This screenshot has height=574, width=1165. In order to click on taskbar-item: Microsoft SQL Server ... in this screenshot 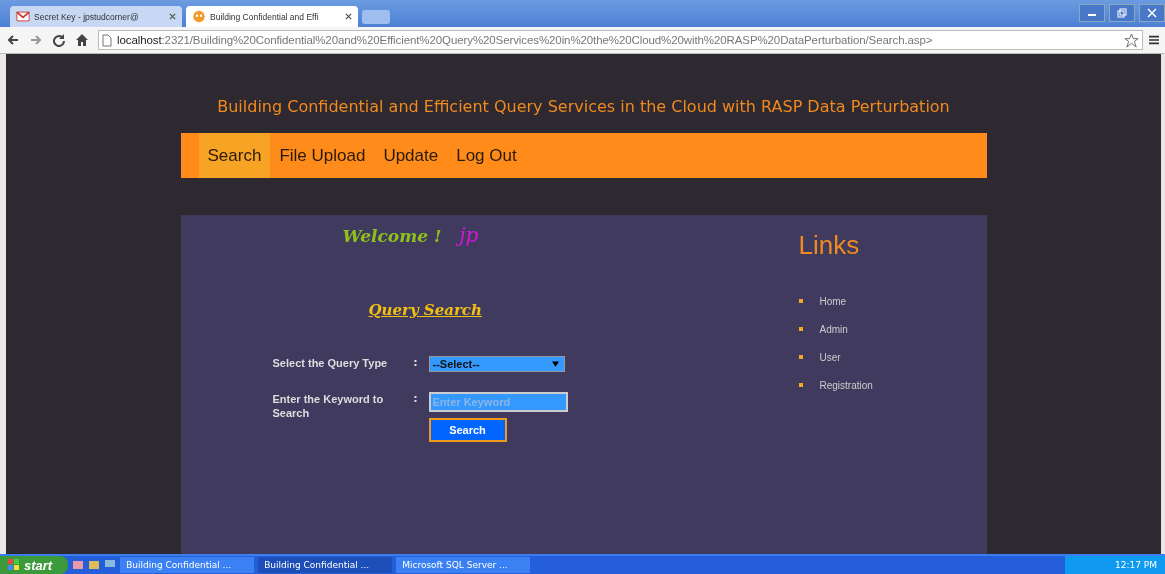, I will do `click(463, 565)`.